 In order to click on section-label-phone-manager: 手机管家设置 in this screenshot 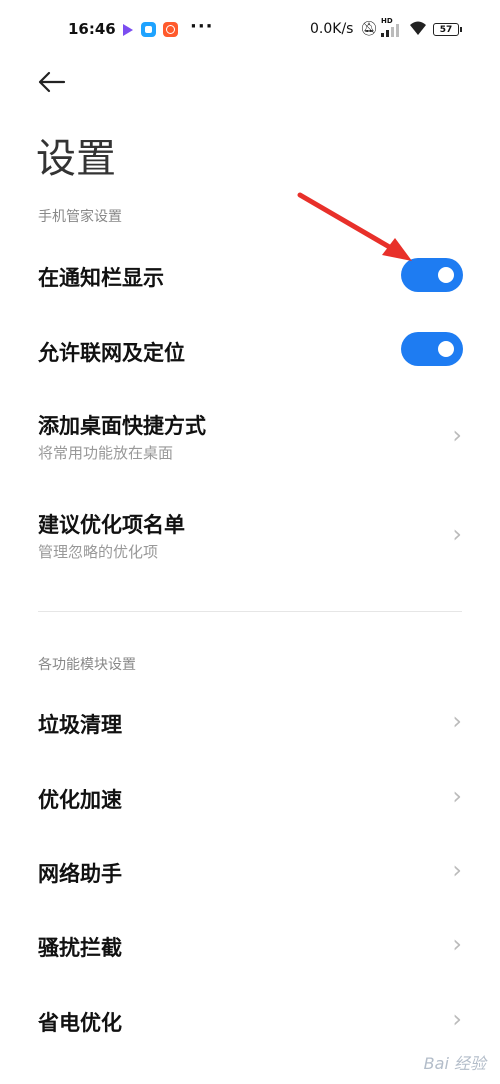, I will do `click(80, 217)`.